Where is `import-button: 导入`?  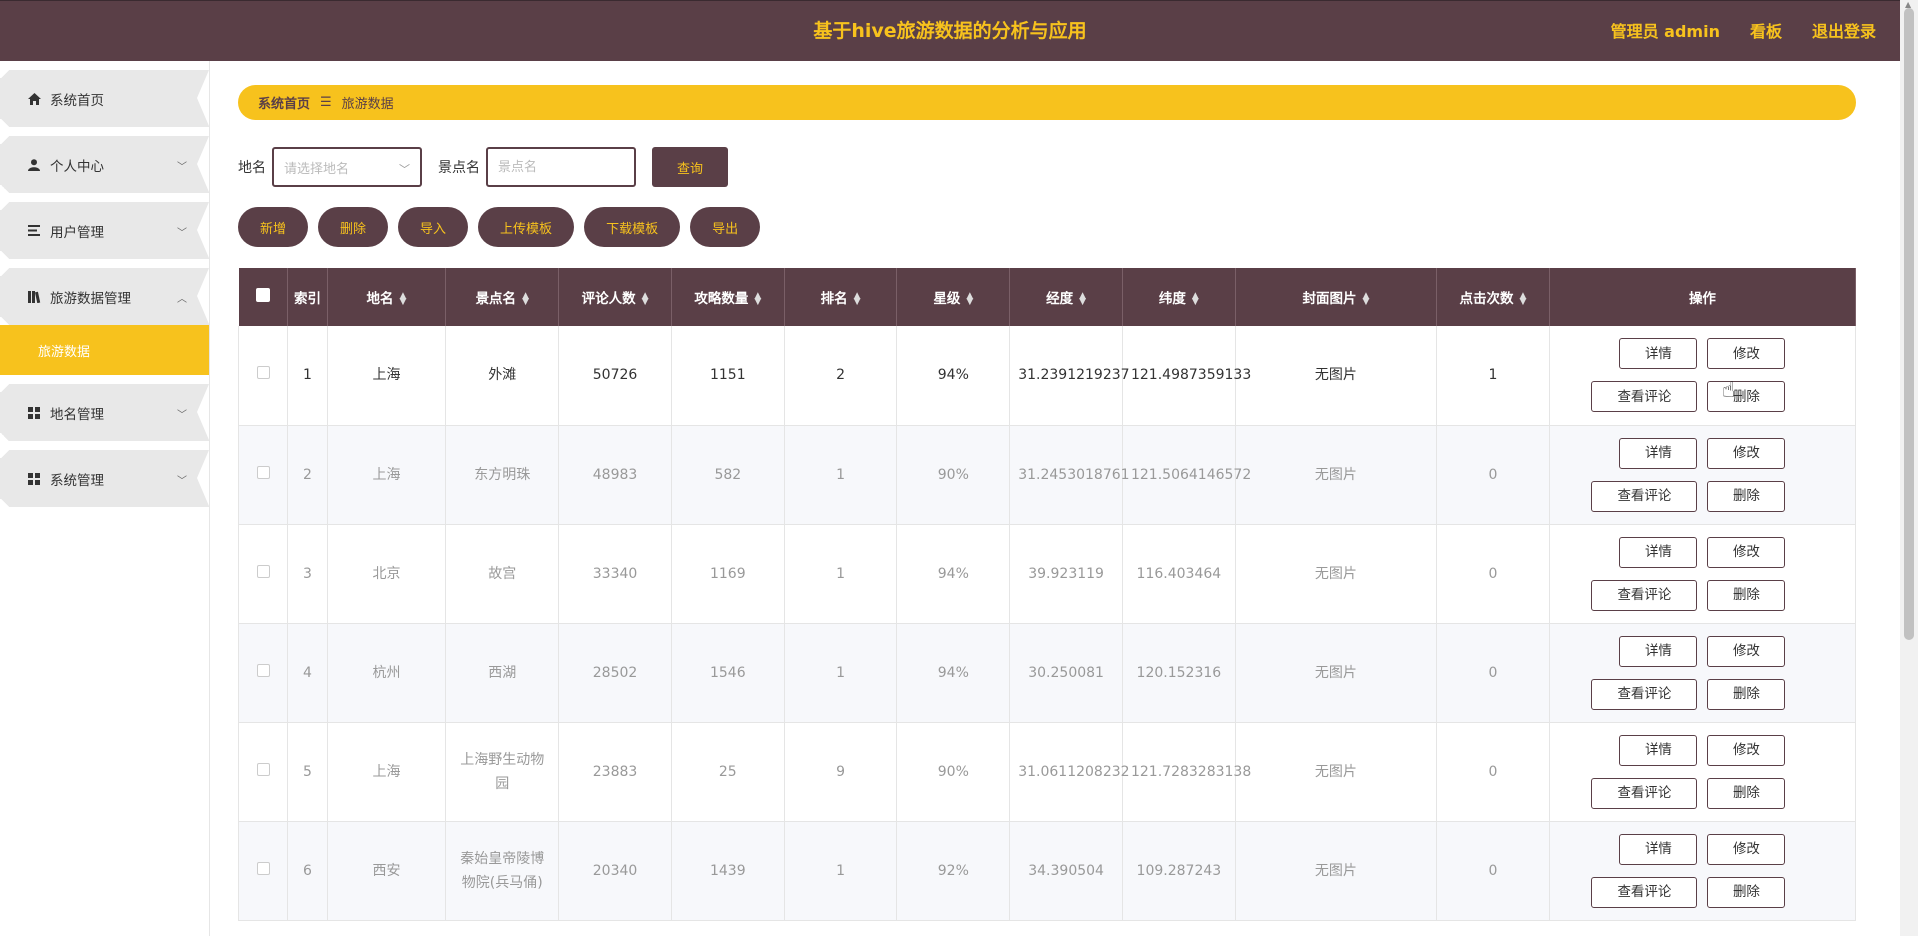
import-button: 导入 is located at coordinates (433, 227).